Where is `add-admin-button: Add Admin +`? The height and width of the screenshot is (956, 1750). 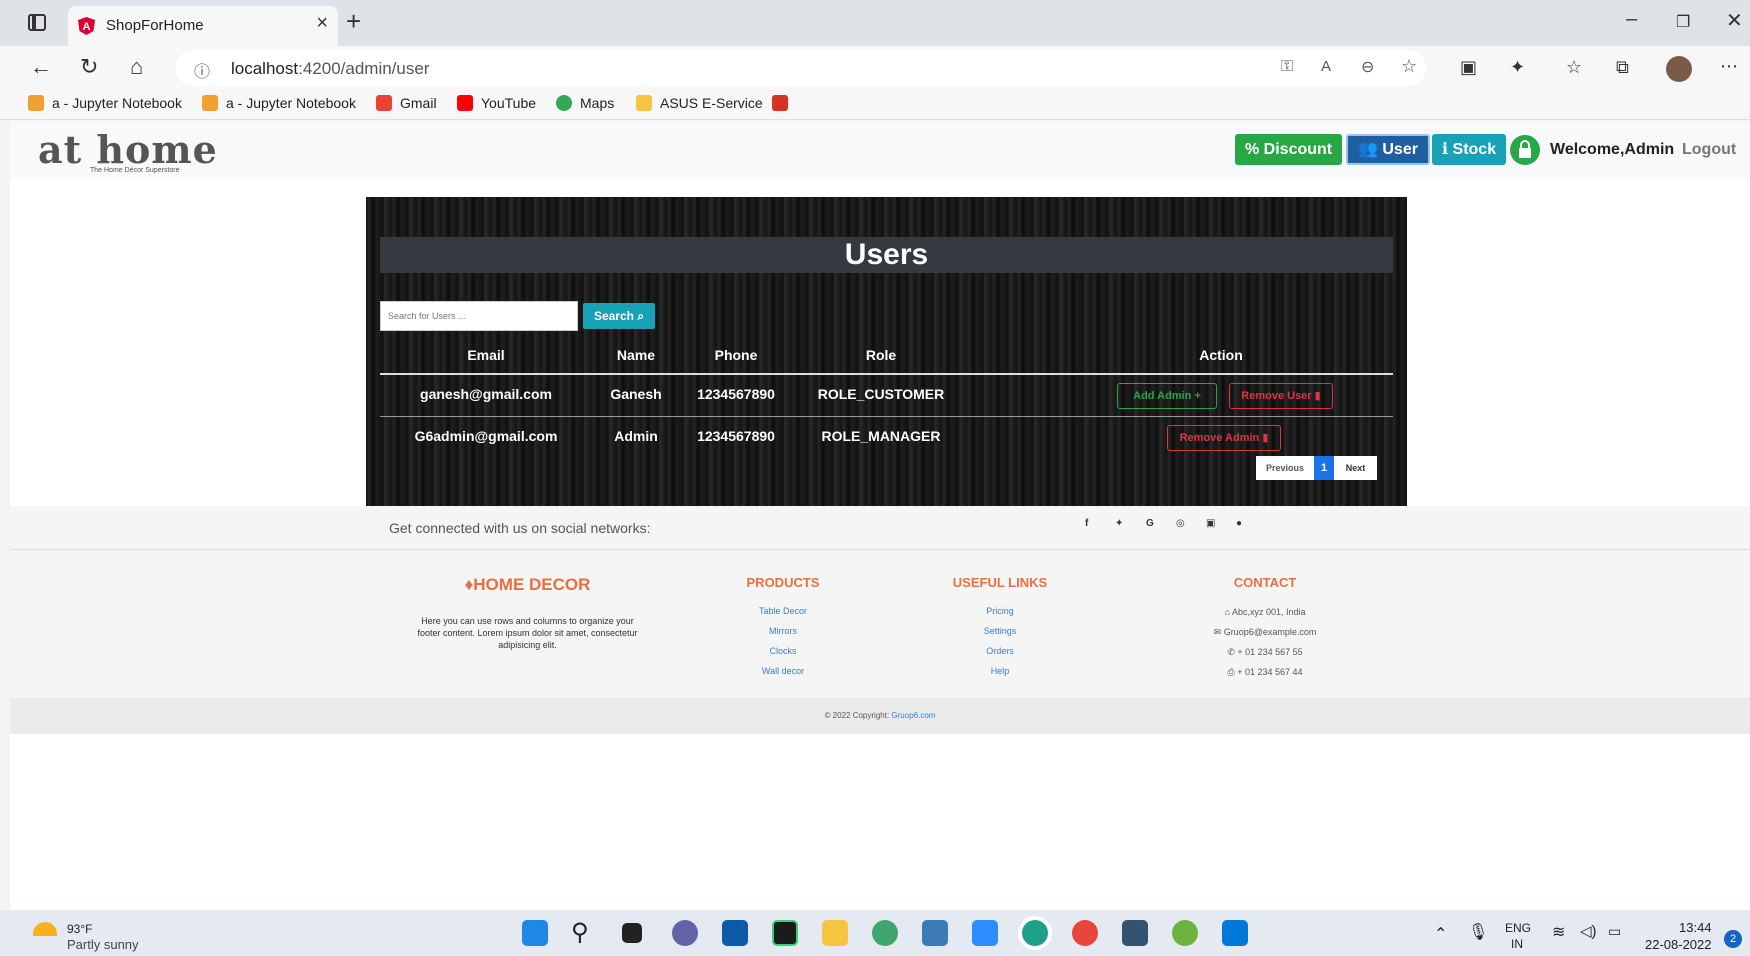 add-admin-button: Add Admin + is located at coordinates (1167, 396).